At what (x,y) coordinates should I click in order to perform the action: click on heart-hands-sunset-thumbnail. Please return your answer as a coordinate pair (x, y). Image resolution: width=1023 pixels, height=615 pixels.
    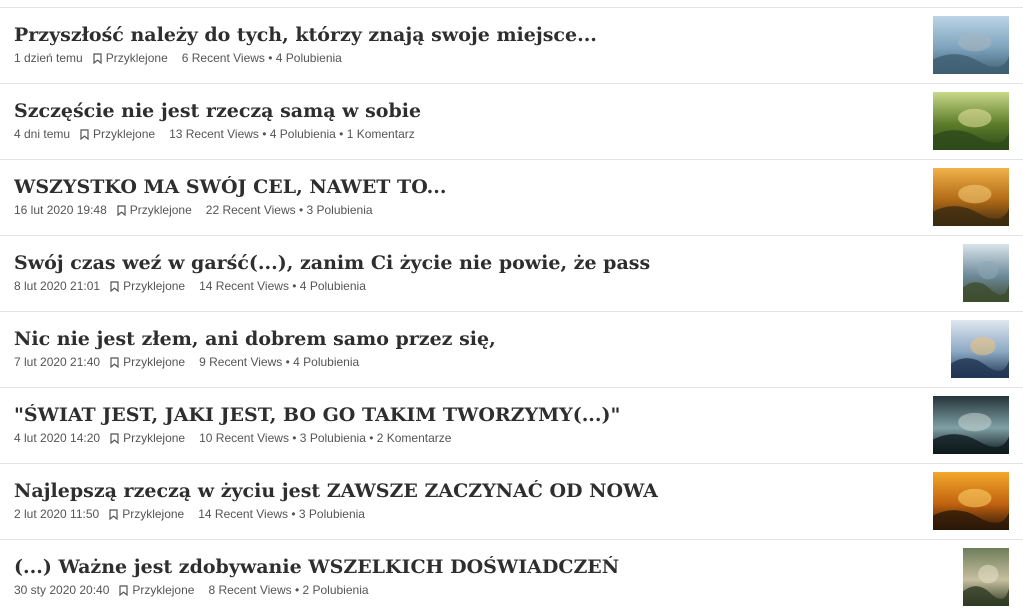
    Looking at the image, I should click on (971, 501).